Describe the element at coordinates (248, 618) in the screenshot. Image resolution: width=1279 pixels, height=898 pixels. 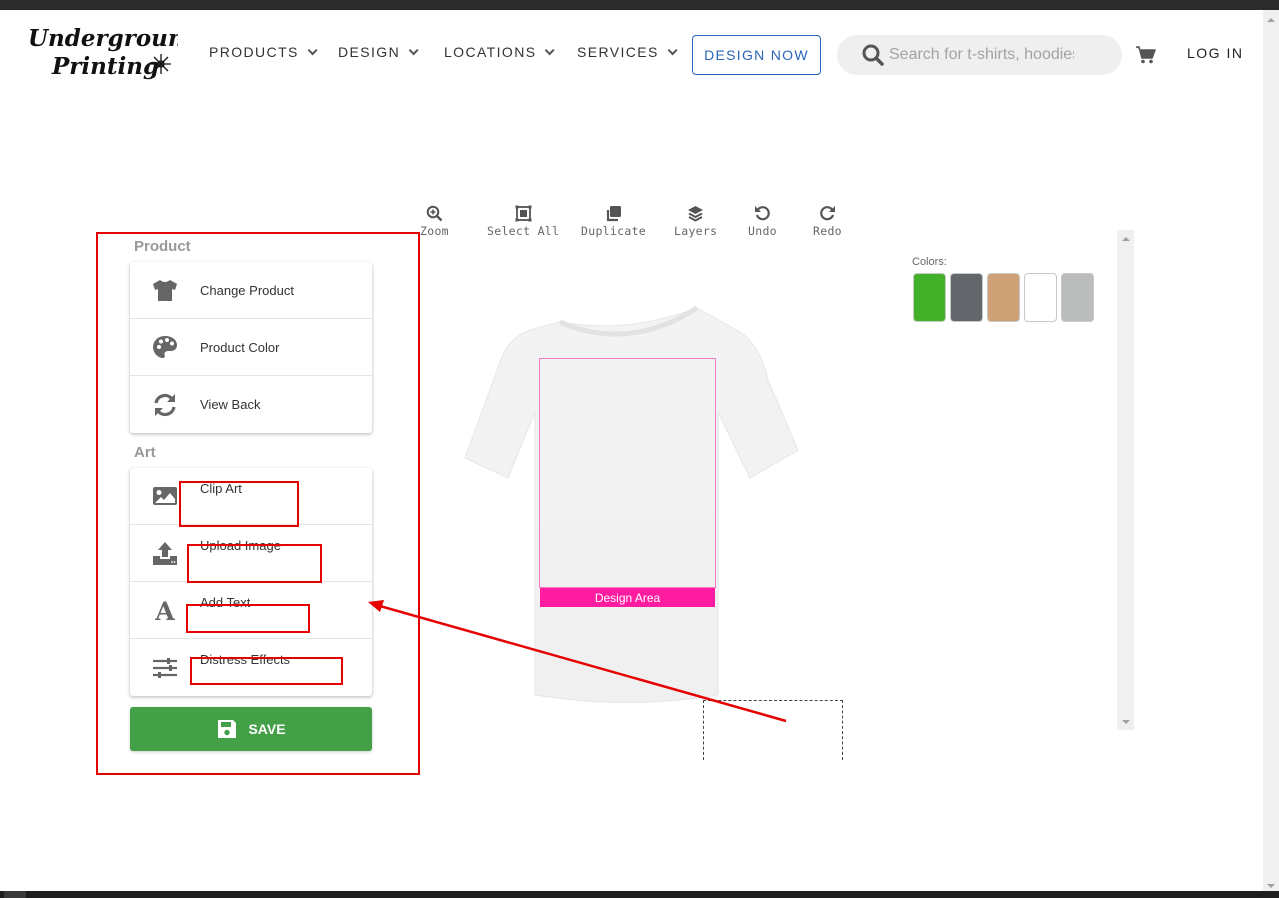
I see `annotation-box-add-text` at that location.